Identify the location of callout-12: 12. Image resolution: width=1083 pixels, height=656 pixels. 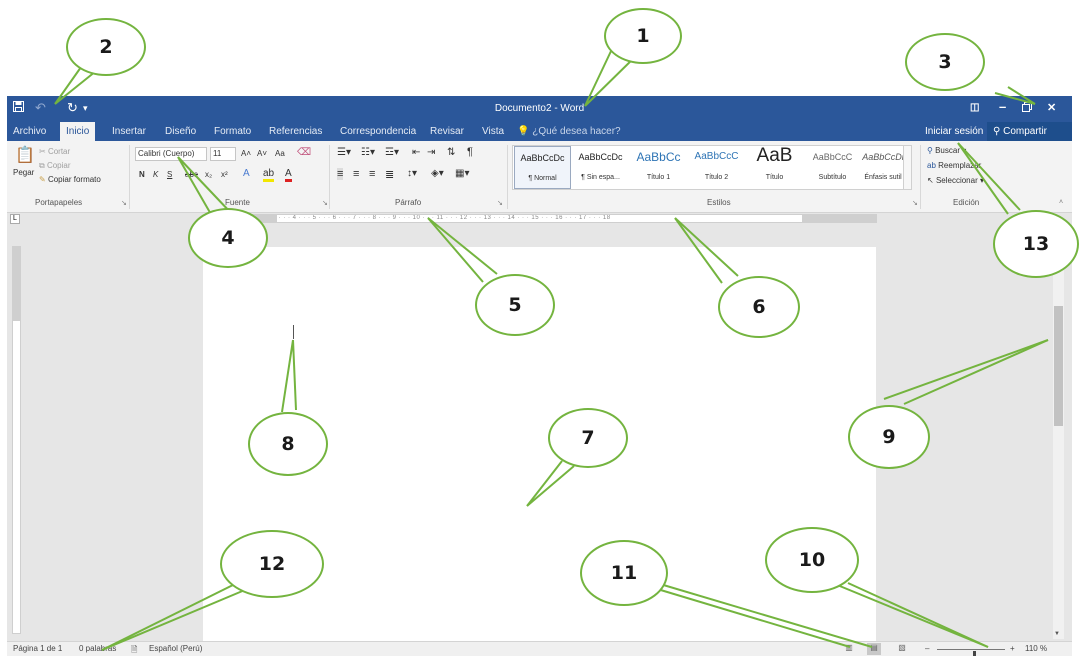
(272, 564).